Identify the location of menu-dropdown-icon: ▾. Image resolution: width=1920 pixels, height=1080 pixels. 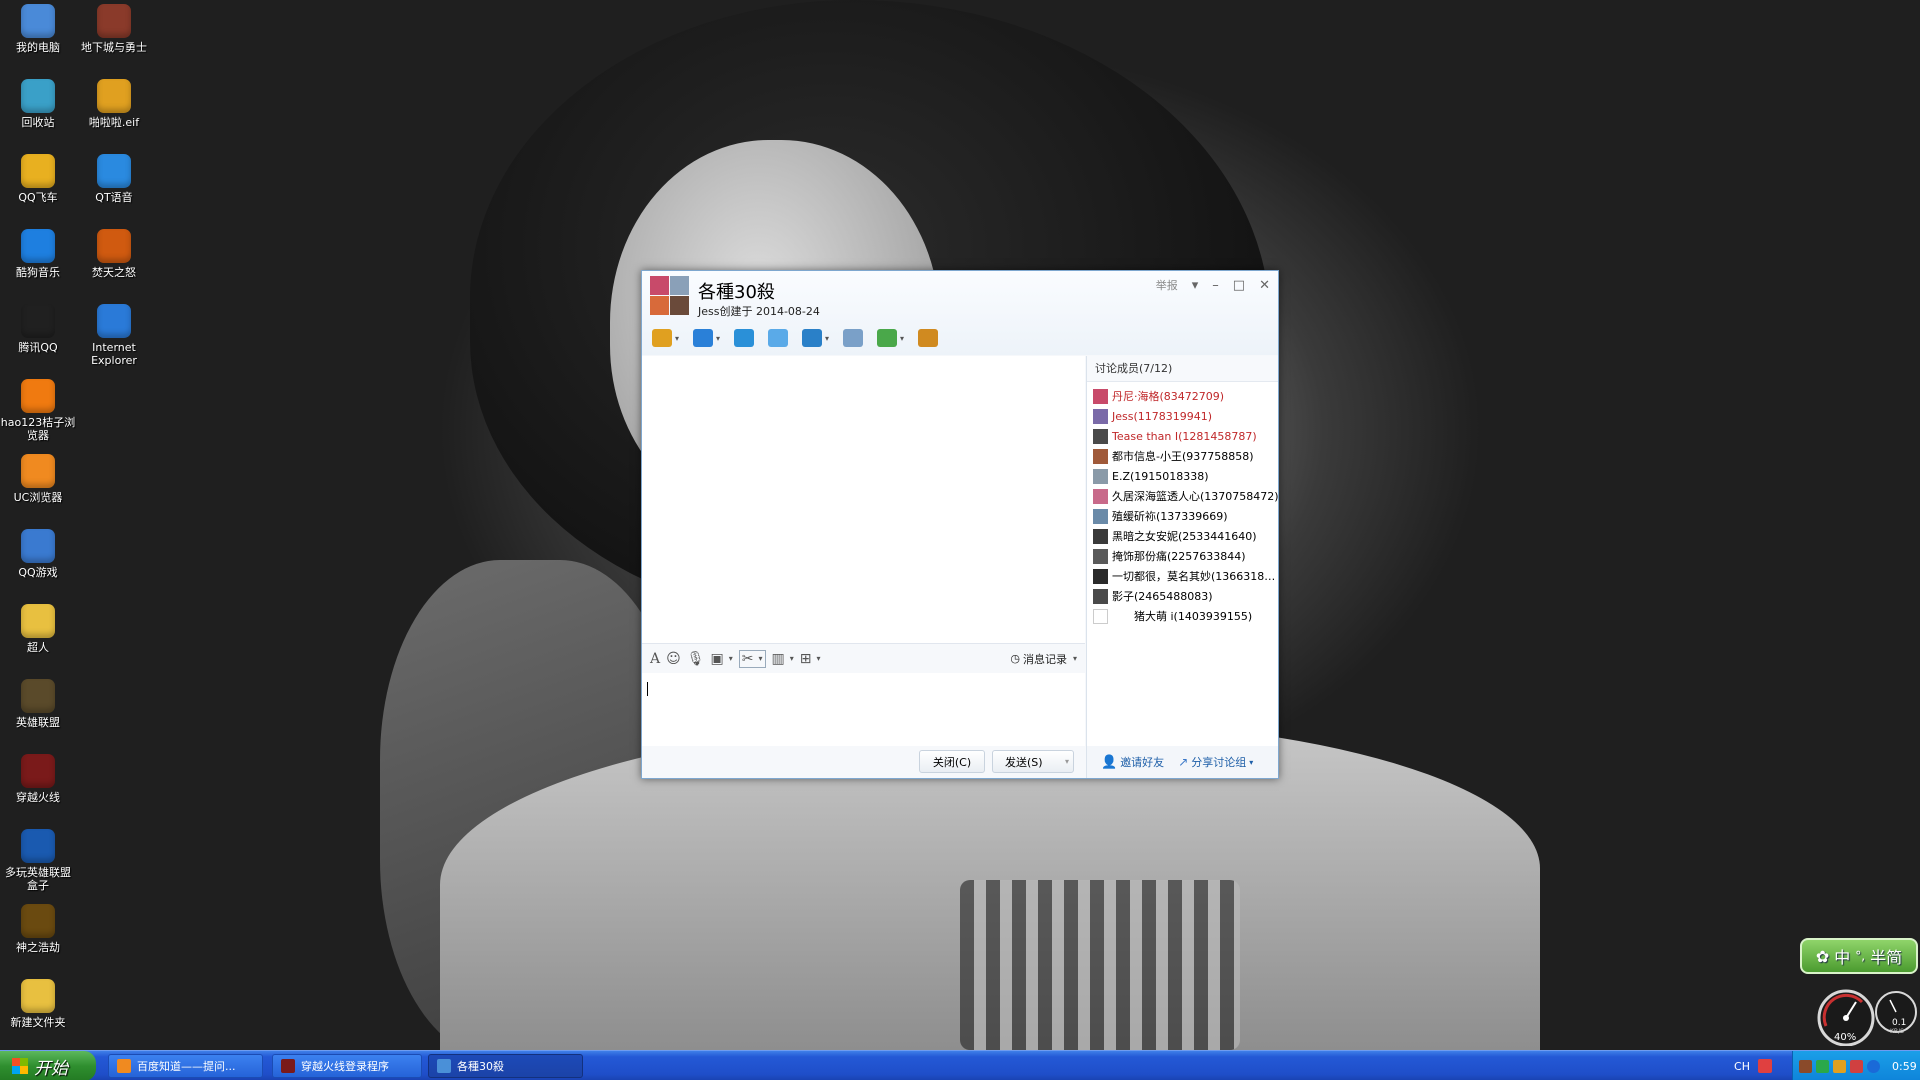
(1195, 285).